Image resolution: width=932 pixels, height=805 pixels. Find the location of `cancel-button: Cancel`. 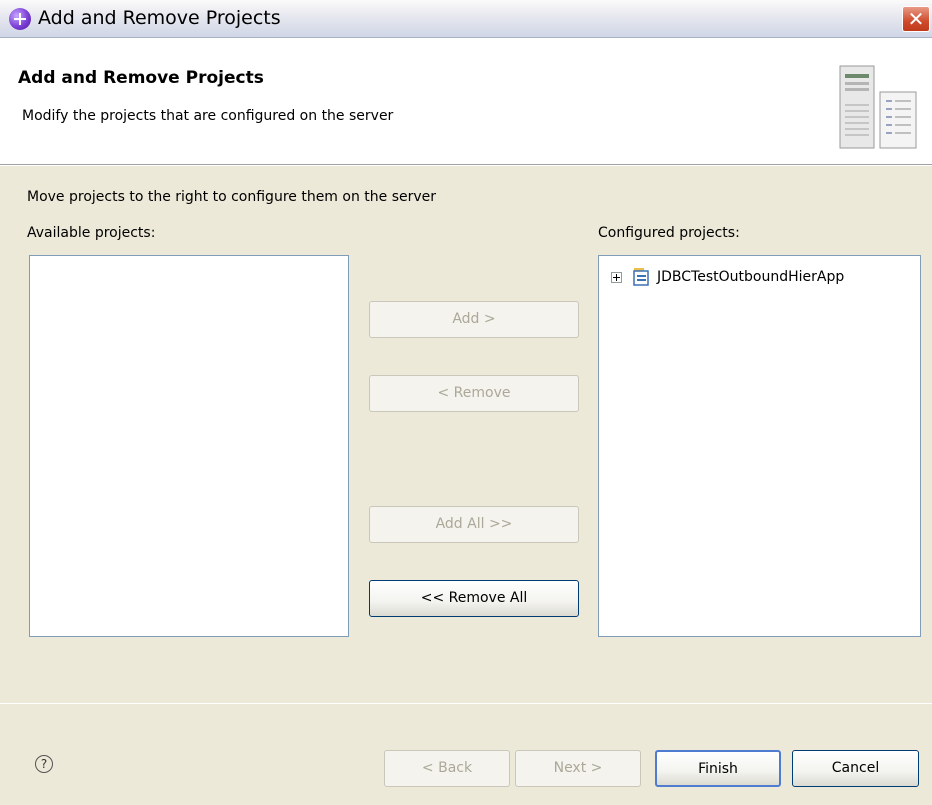

cancel-button: Cancel is located at coordinates (855, 768).